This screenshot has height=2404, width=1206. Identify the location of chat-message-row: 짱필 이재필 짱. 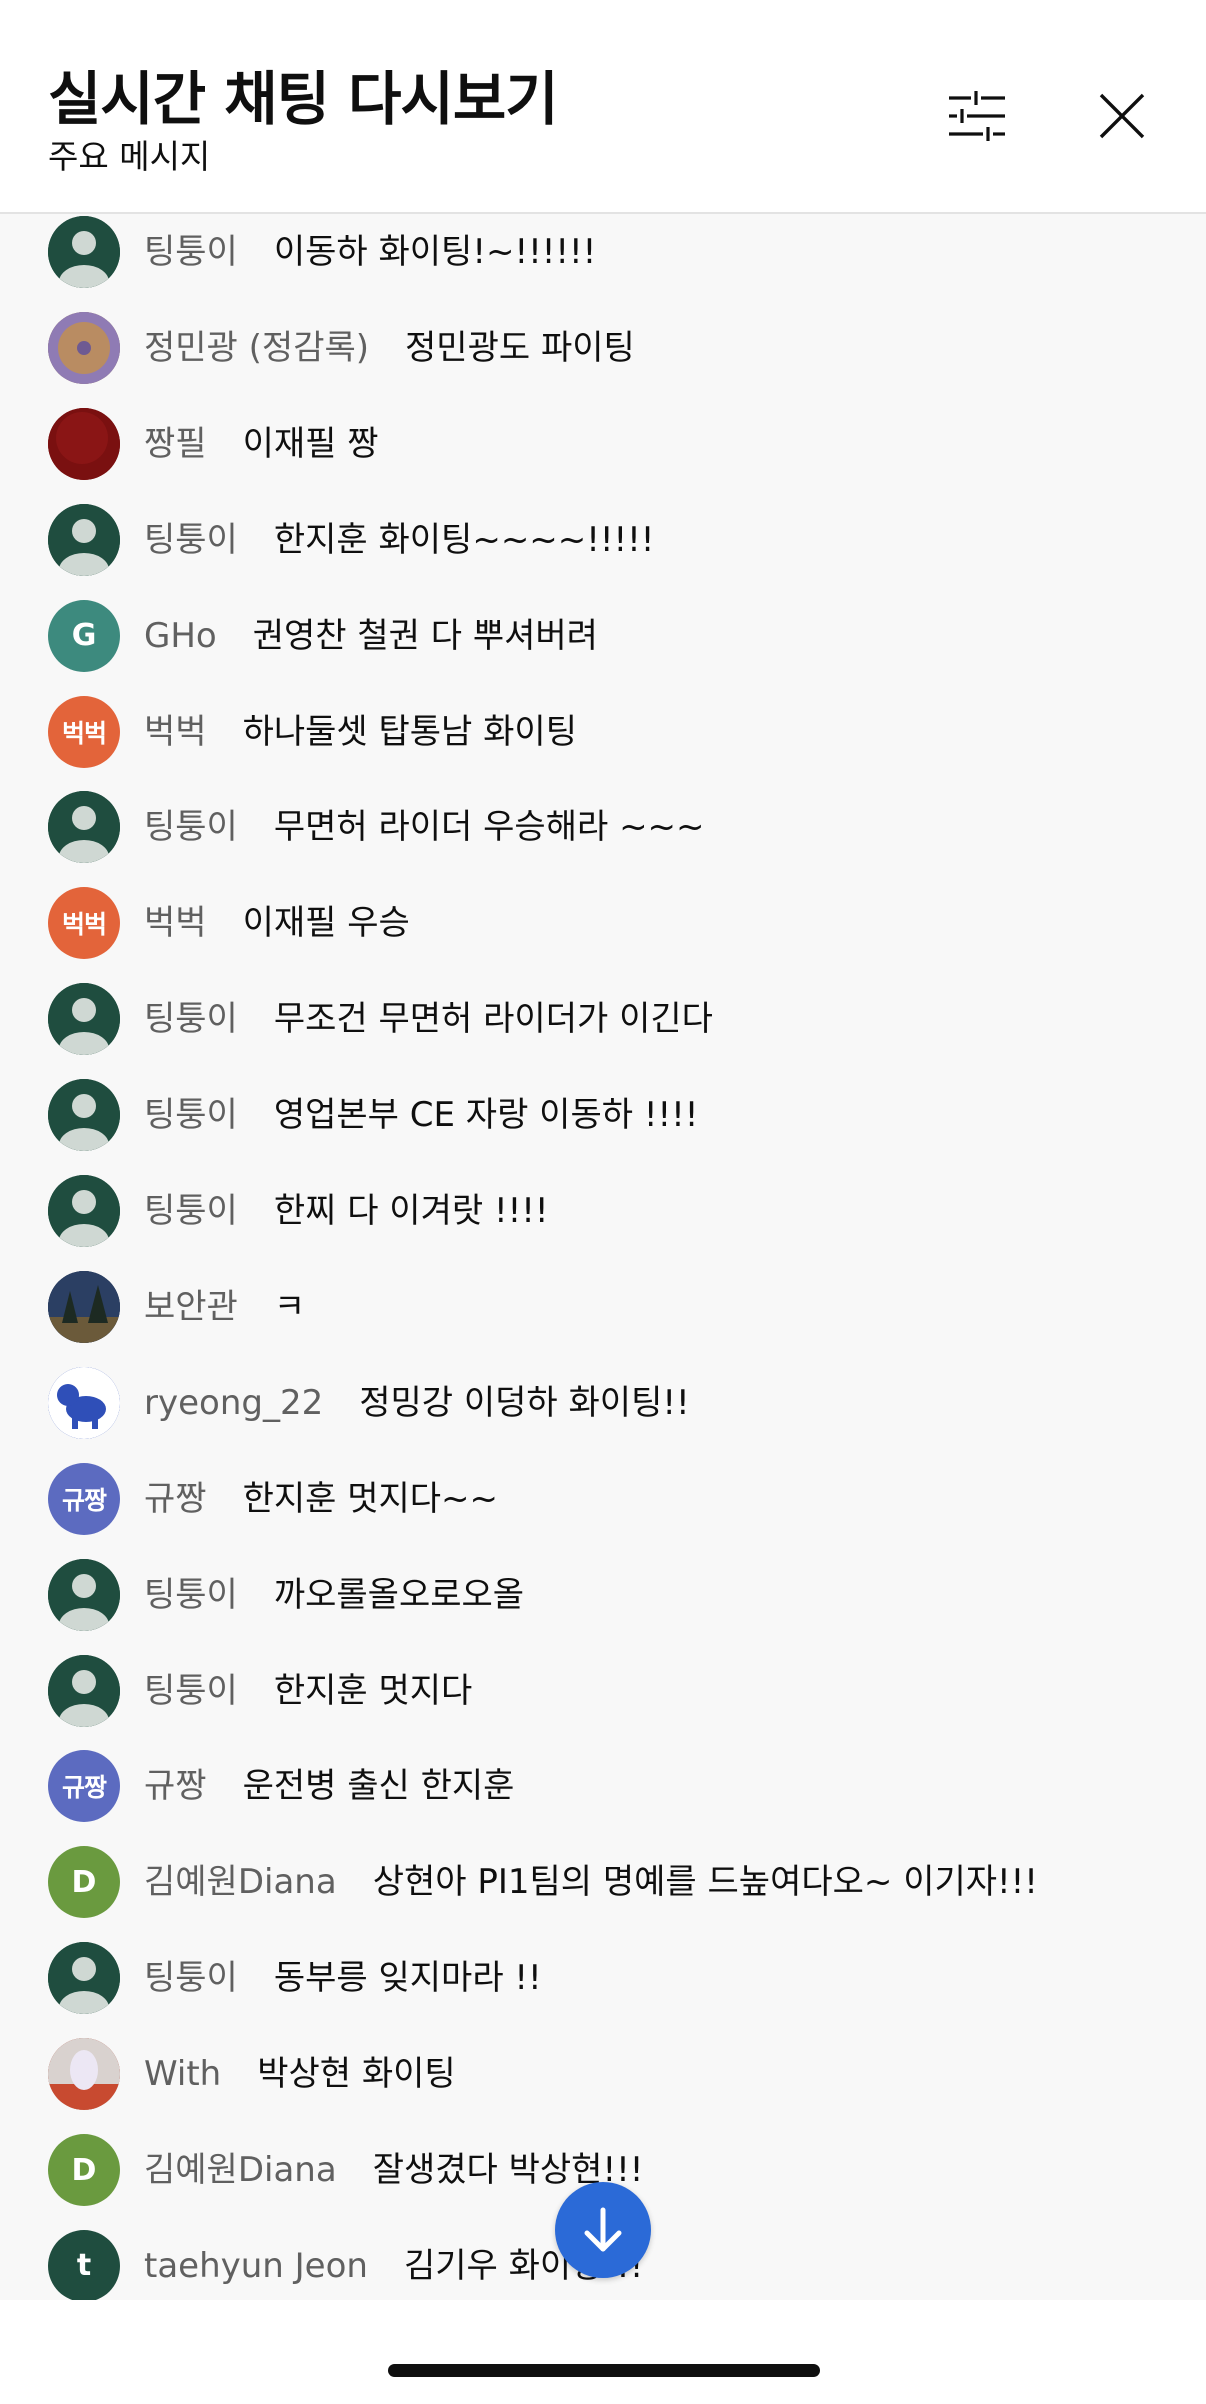
(603, 444).